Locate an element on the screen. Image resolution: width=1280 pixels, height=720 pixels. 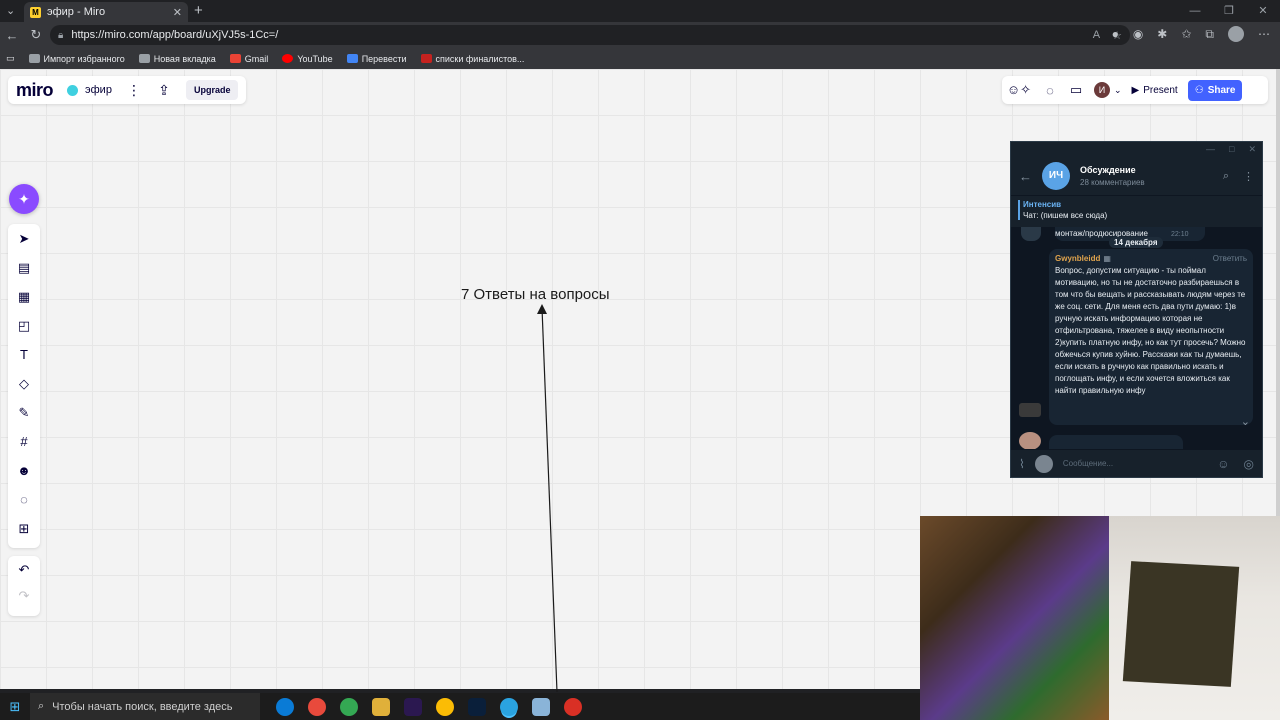
favorites-icon: ✩ is located at coordinates (1186, 34).